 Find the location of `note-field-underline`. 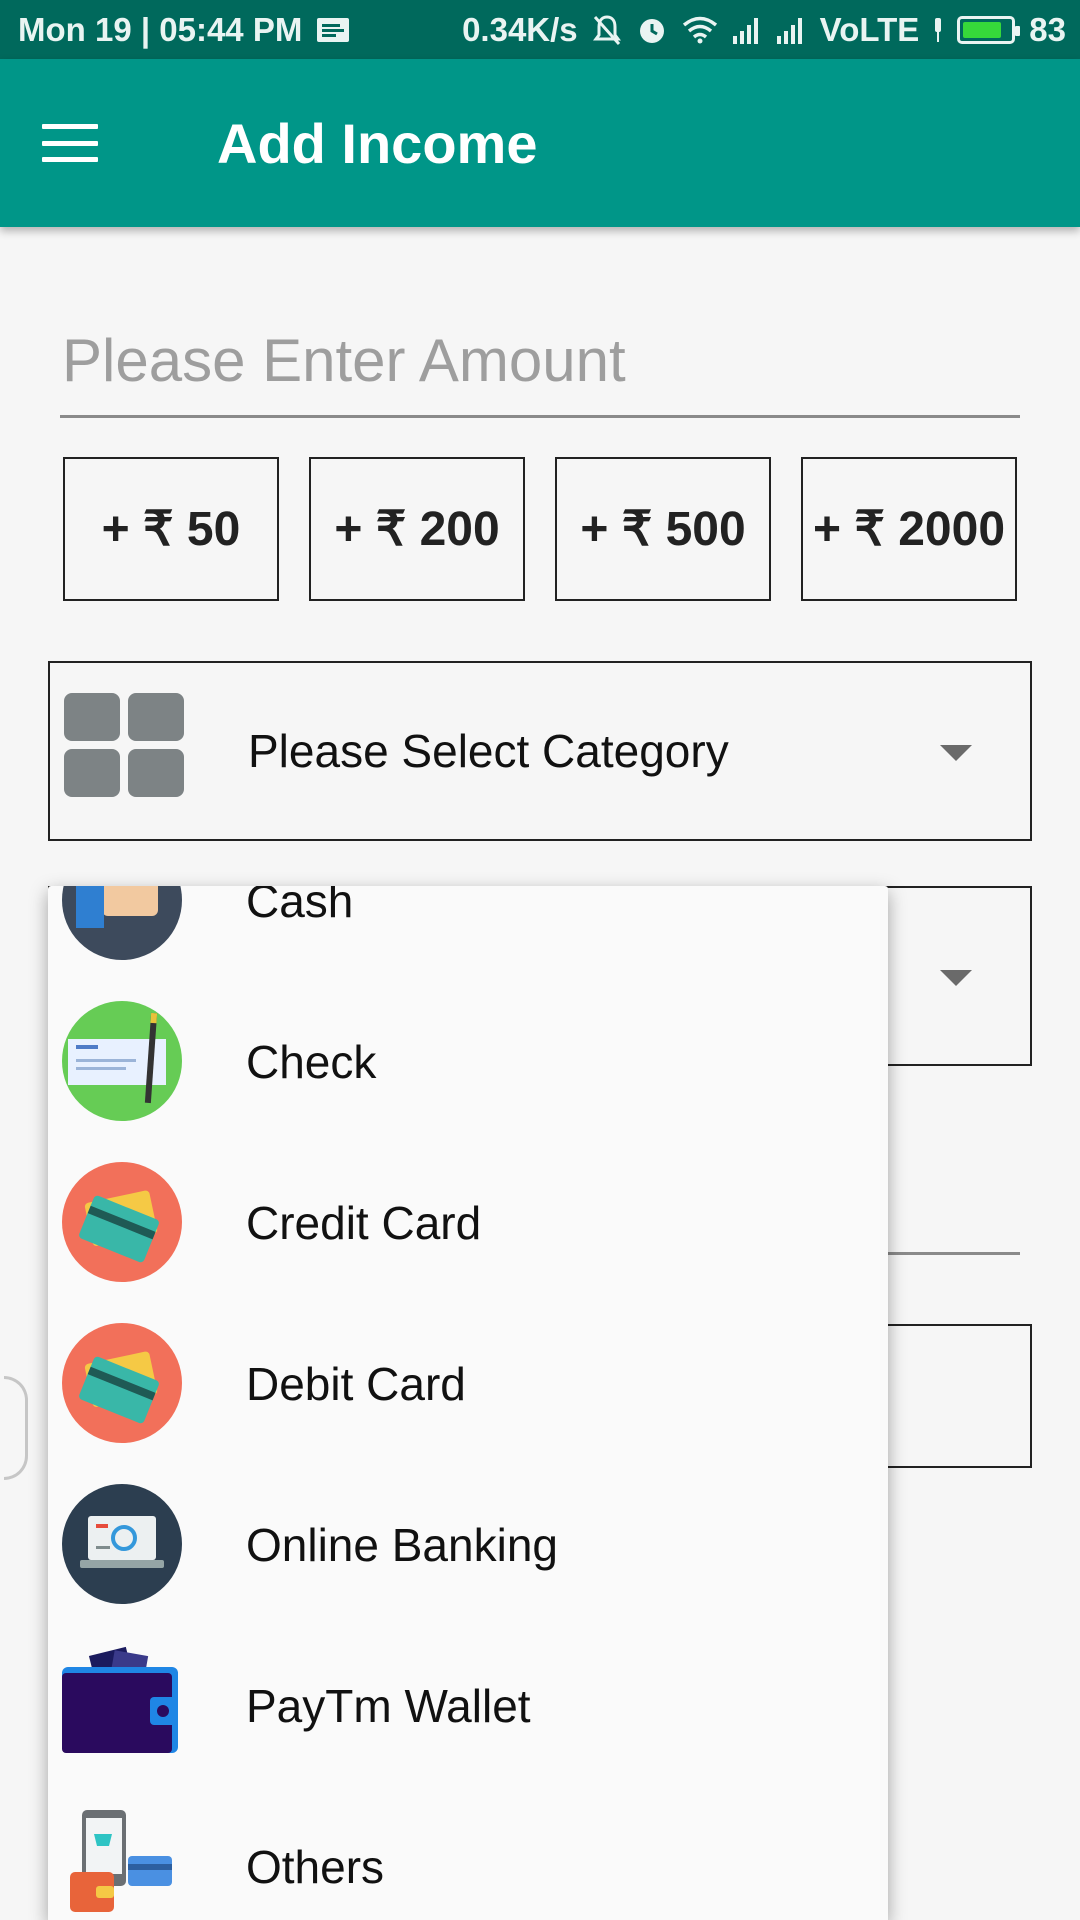

note-field-underline is located at coordinates (950, 1253).